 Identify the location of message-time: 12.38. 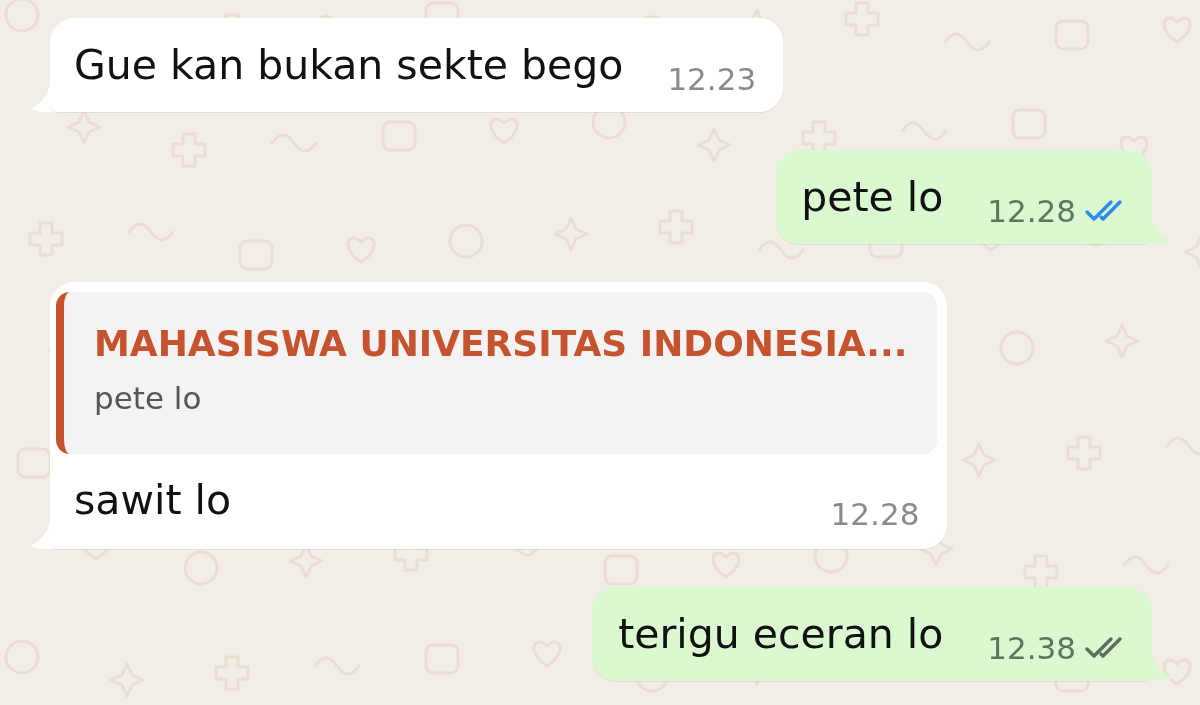
(1031, 648).